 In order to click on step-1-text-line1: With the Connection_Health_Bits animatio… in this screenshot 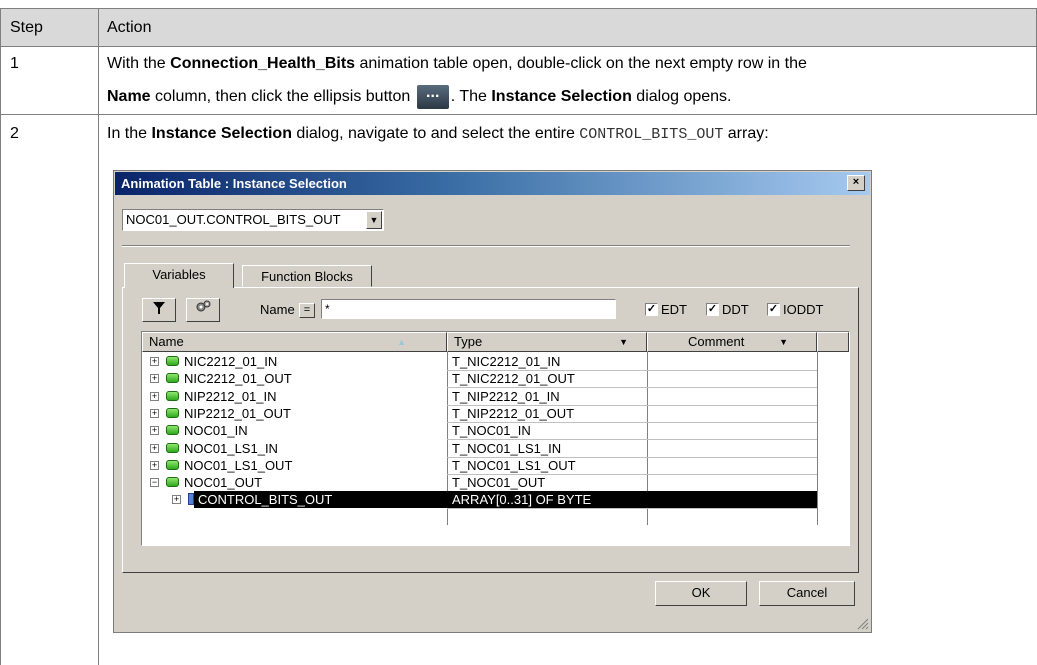, I will do `click(457, 63)`.